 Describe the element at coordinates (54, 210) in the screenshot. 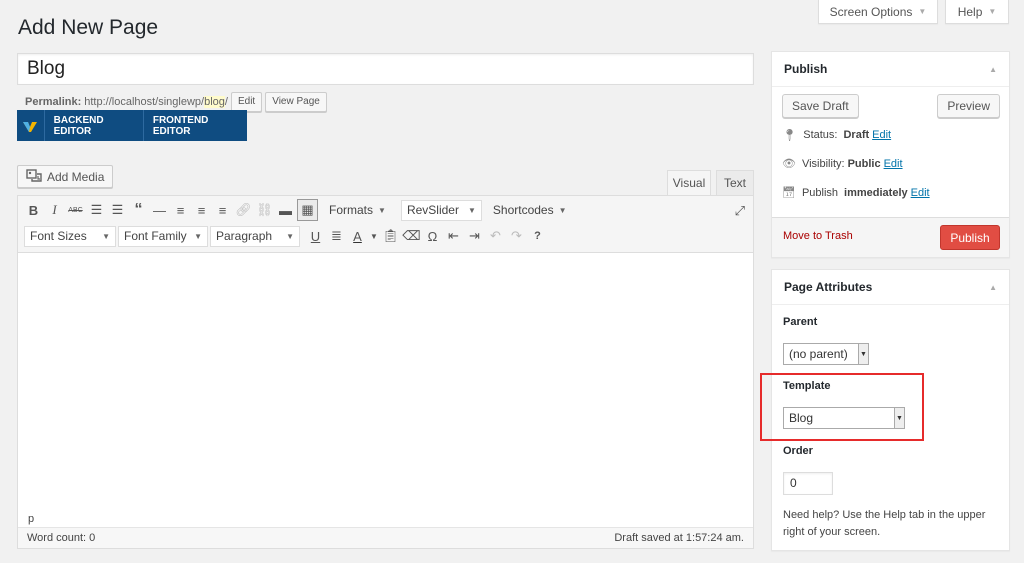

I see `italic-icon: I` at that location.